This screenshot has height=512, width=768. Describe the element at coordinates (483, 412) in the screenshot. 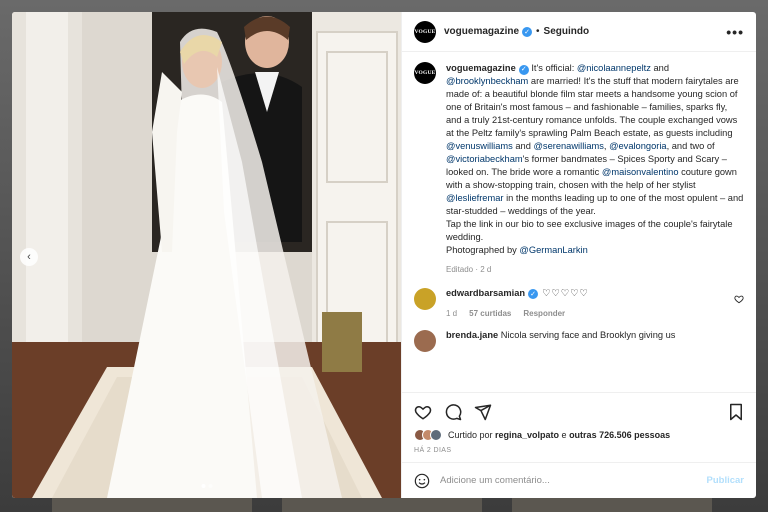

I see `share-icon` at that location.